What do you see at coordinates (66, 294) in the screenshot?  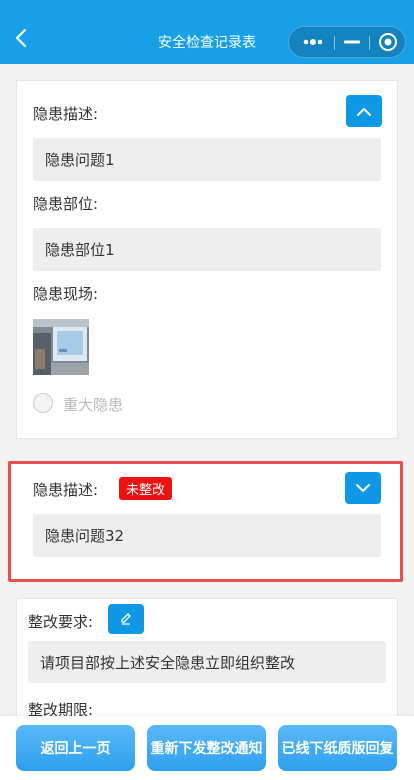 I see `hazard-scene-label: 隐患现场:` at bounding box center [66, 294].